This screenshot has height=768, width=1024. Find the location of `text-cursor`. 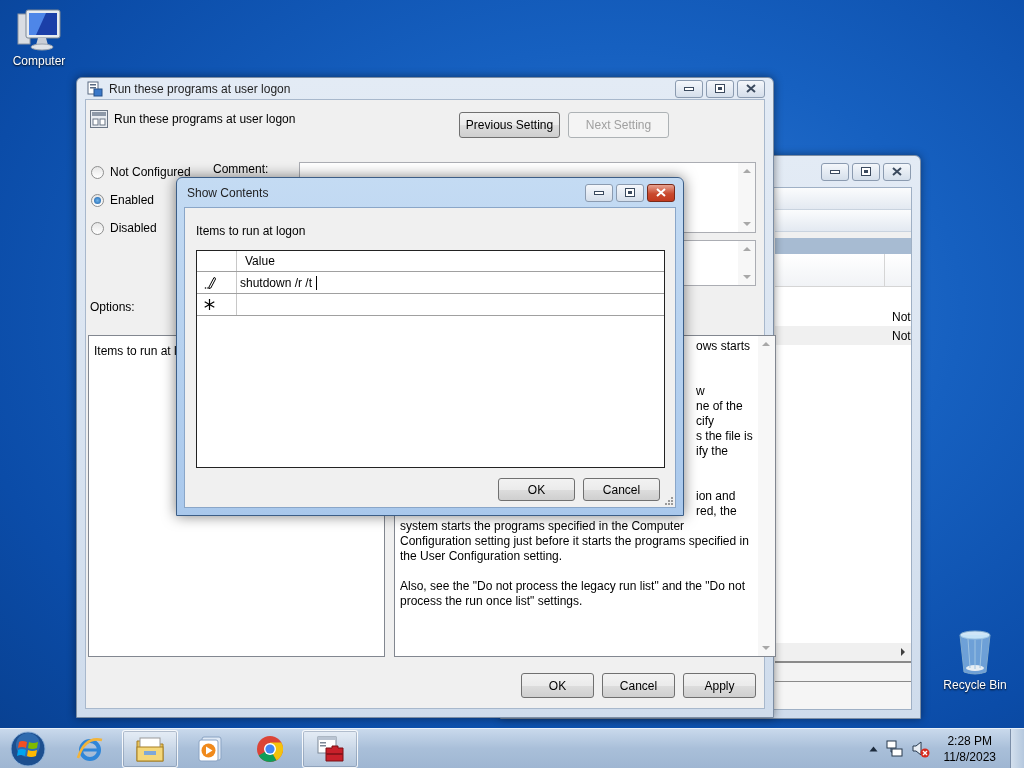

text-cursor is located at coordinates (317, 282).